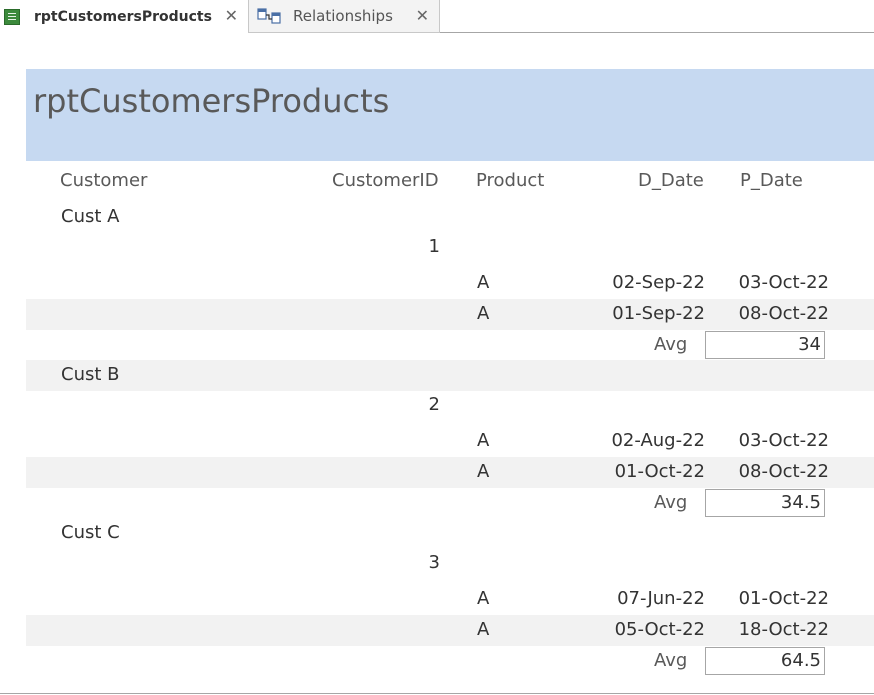 The width and height of the screenshot is (874, 695). What do you see at coordinates (658, 282) in the screenshot?
I see `d-date-value: 02-Sep-22` at bounding box center [658, 282].